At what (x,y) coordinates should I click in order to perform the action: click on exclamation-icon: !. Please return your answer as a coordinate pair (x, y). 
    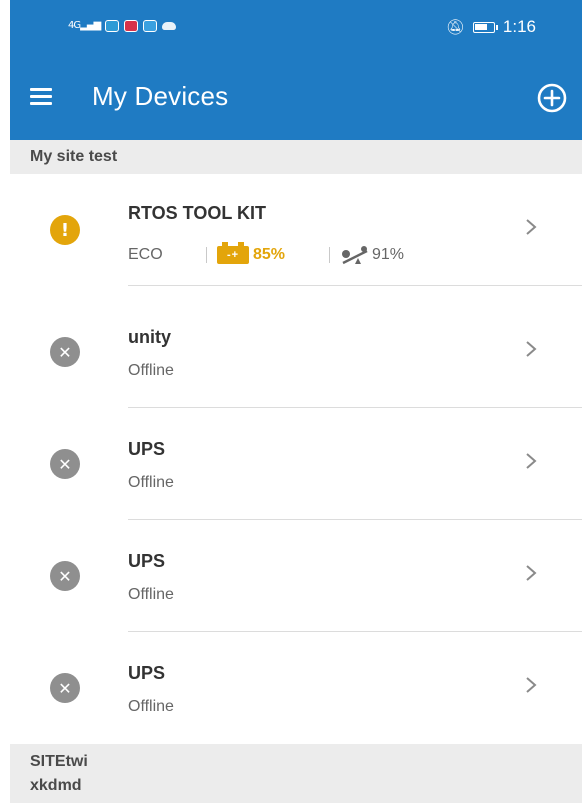
    Looking at the image, I should click on (65, 230).